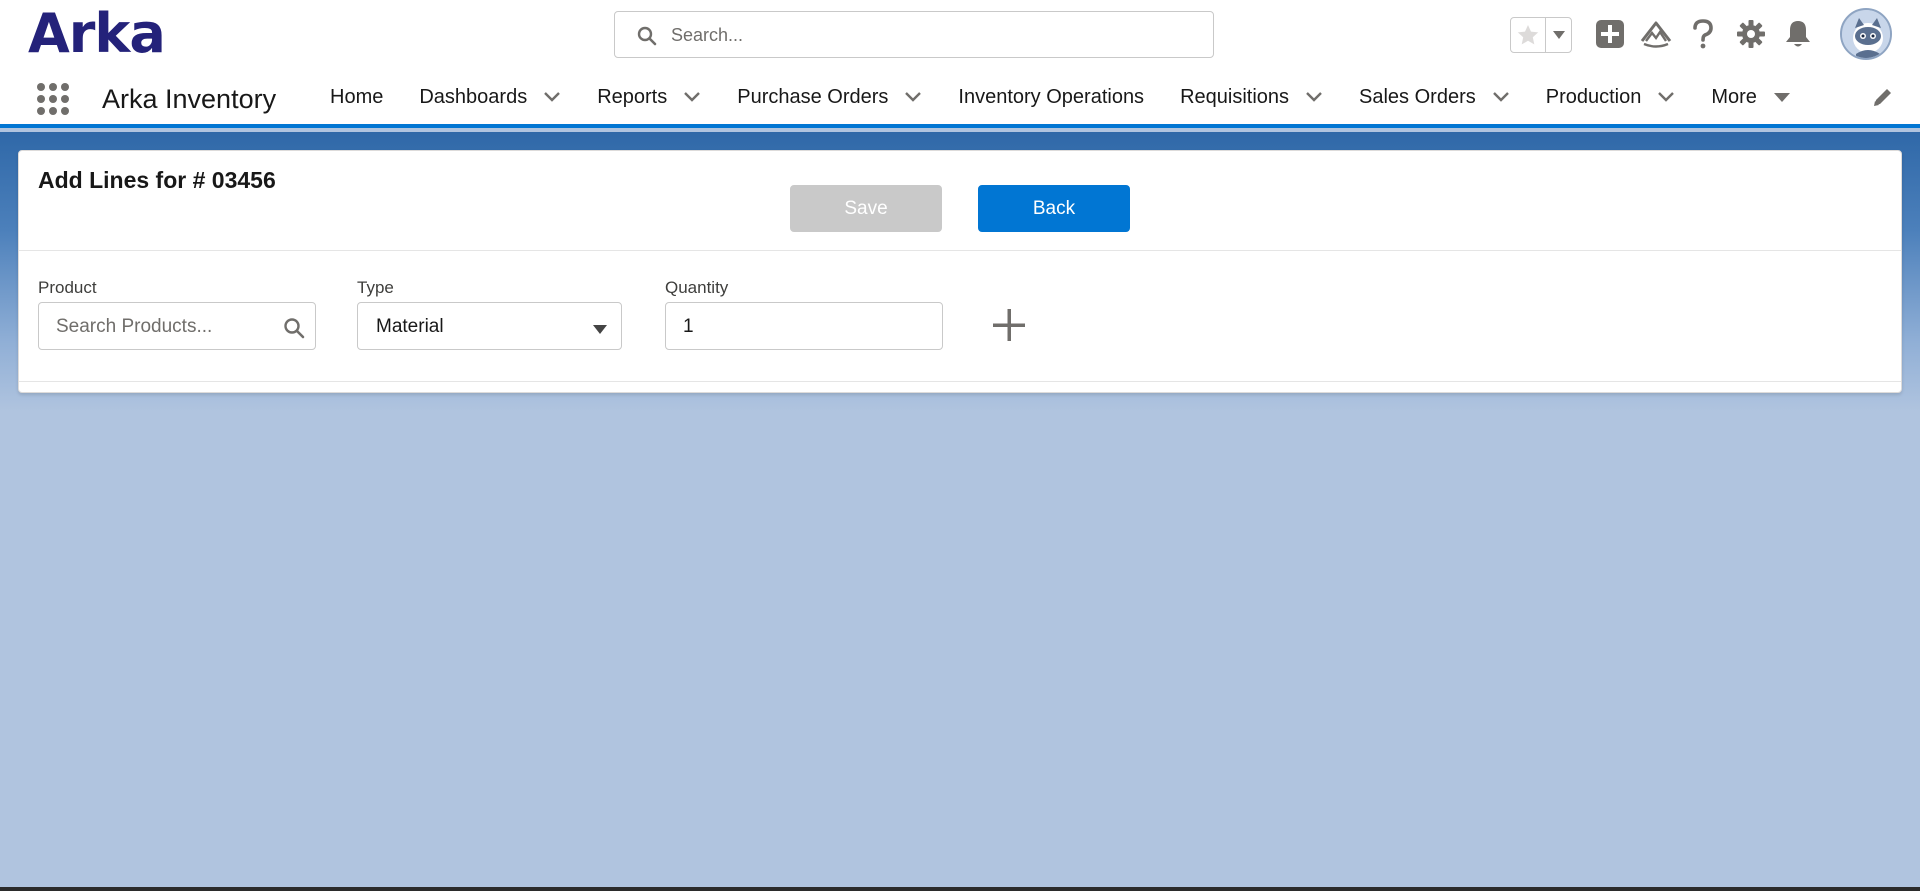 Image resolution: width=1920 pixels, height=891 pixels. Describe the element at coordinates (53, 99) in the screenshot. I see `app-launcher-icon` at that location.